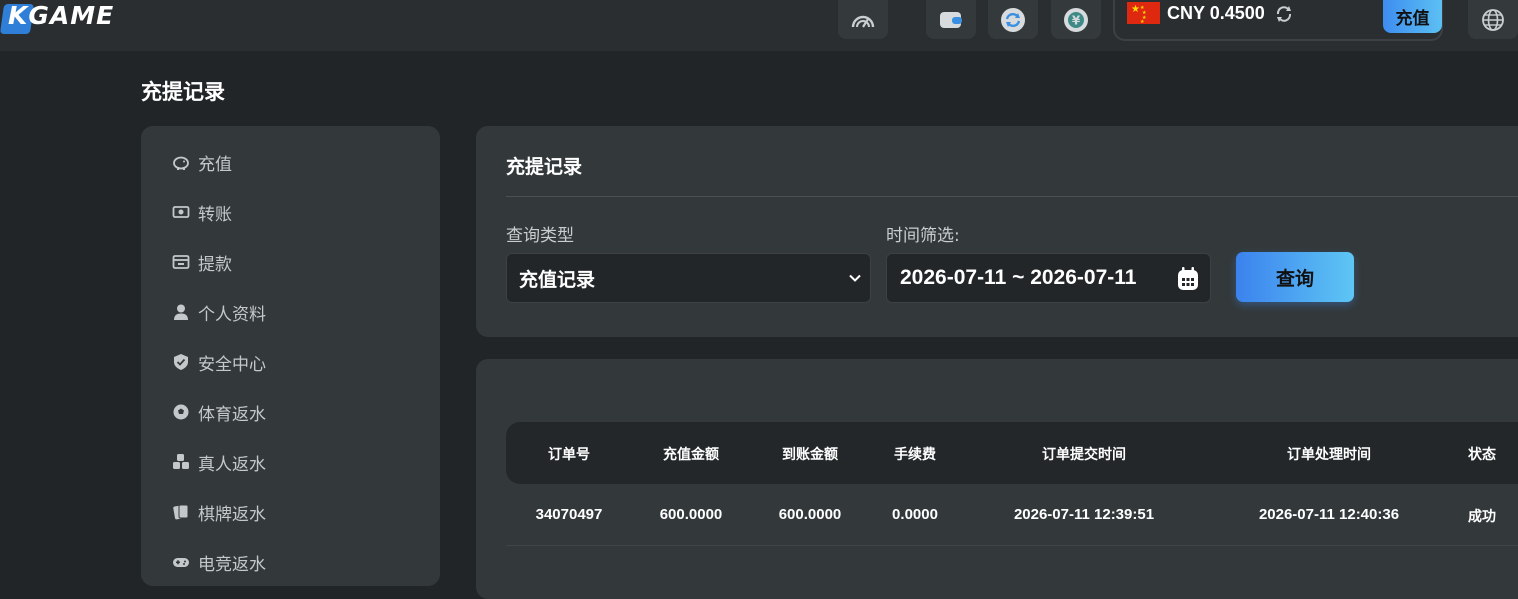  I want to click on sidebar-item-esports-rebate: 电竞返水, so click(219, 562).